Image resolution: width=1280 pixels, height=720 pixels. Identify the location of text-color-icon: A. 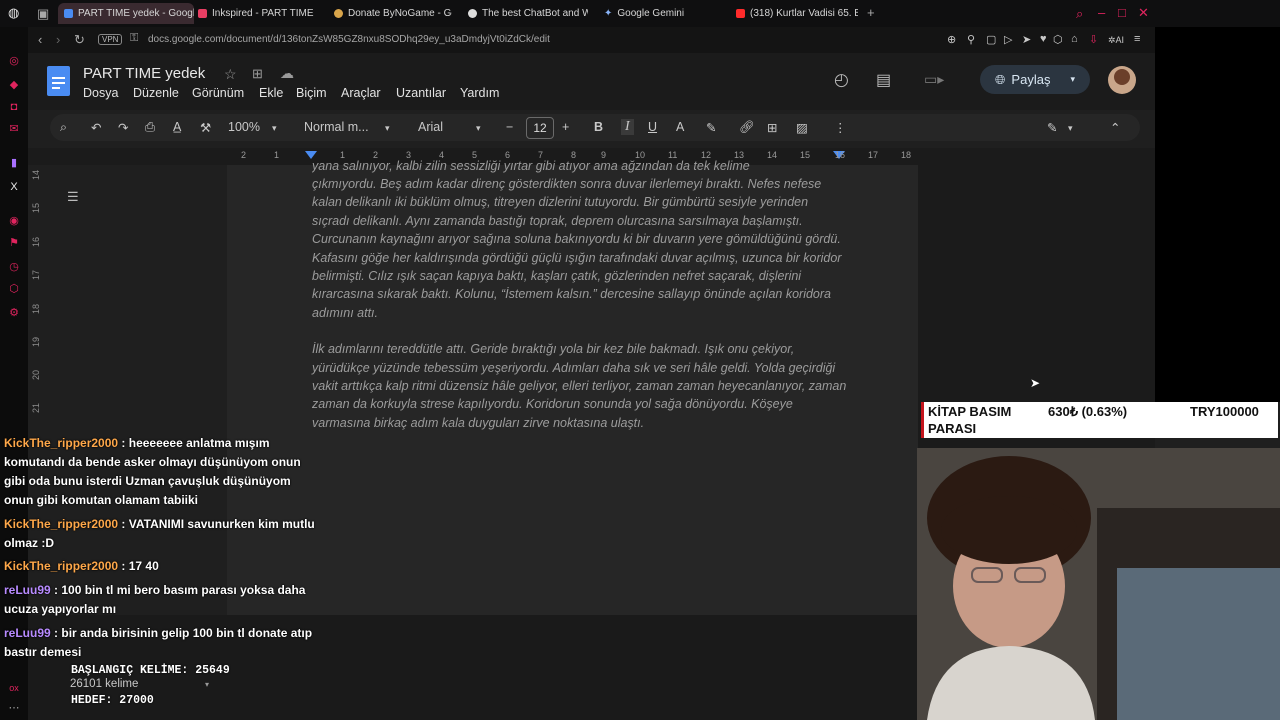
(680, 127).